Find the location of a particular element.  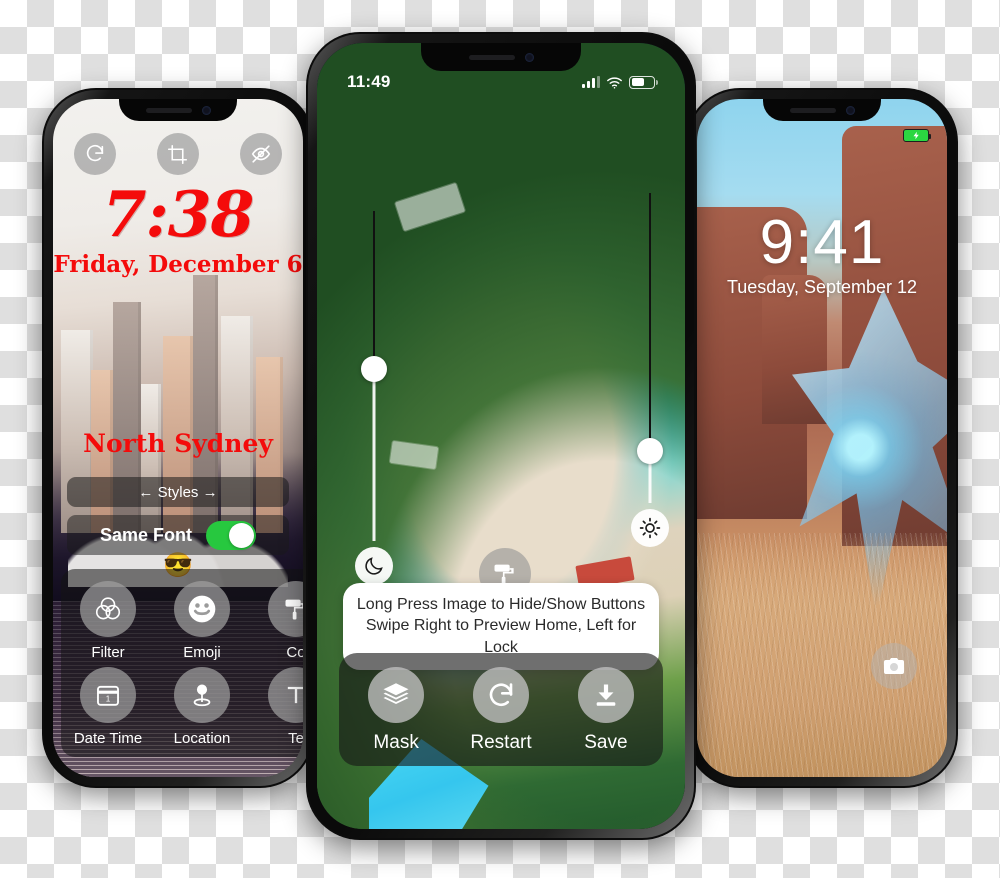

tool-location: Location is located at coordinates (202, 707).